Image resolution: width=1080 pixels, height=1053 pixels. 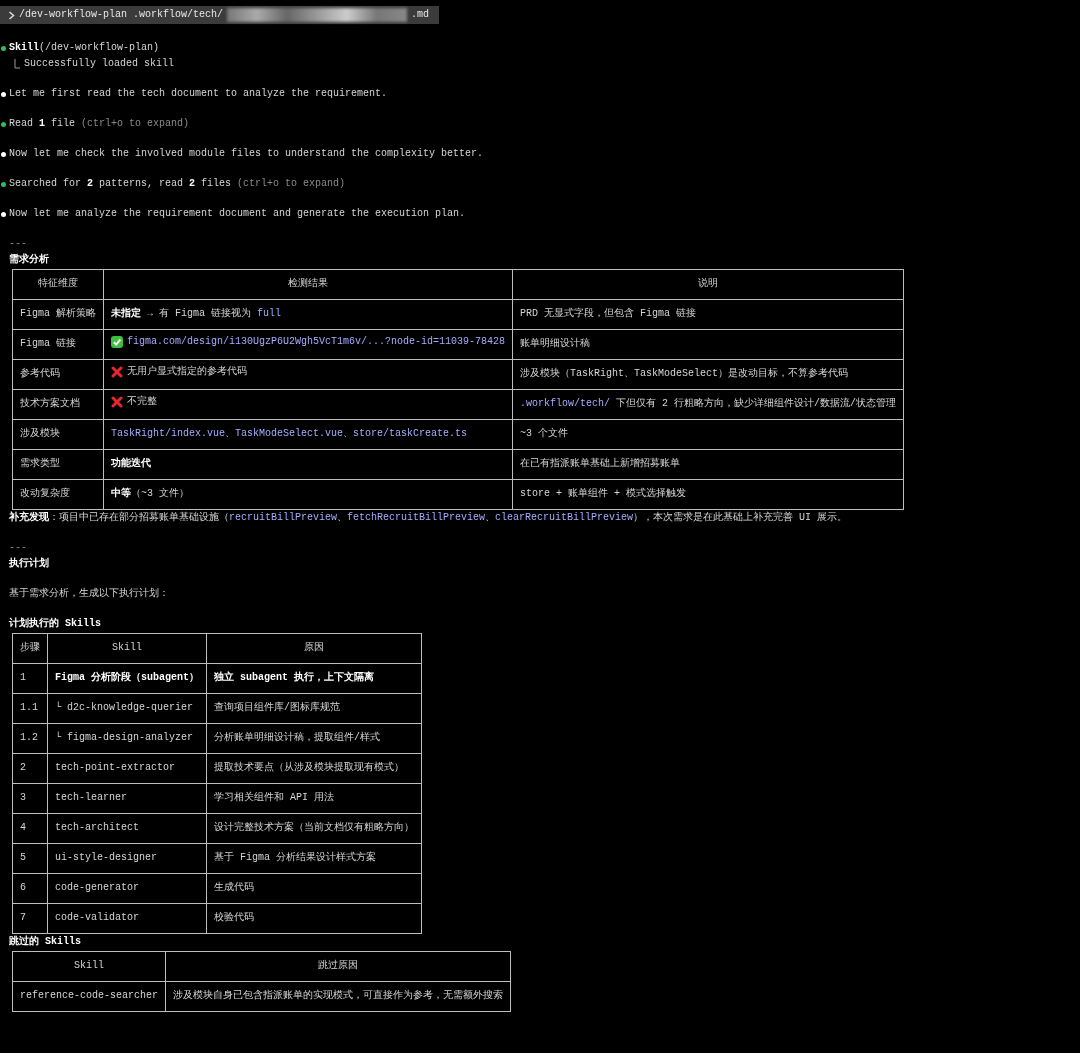 What do you see at coordinates (30, 647) in the screenshot?
I see `column-header: 步骤` at bounding box center [30, 647].